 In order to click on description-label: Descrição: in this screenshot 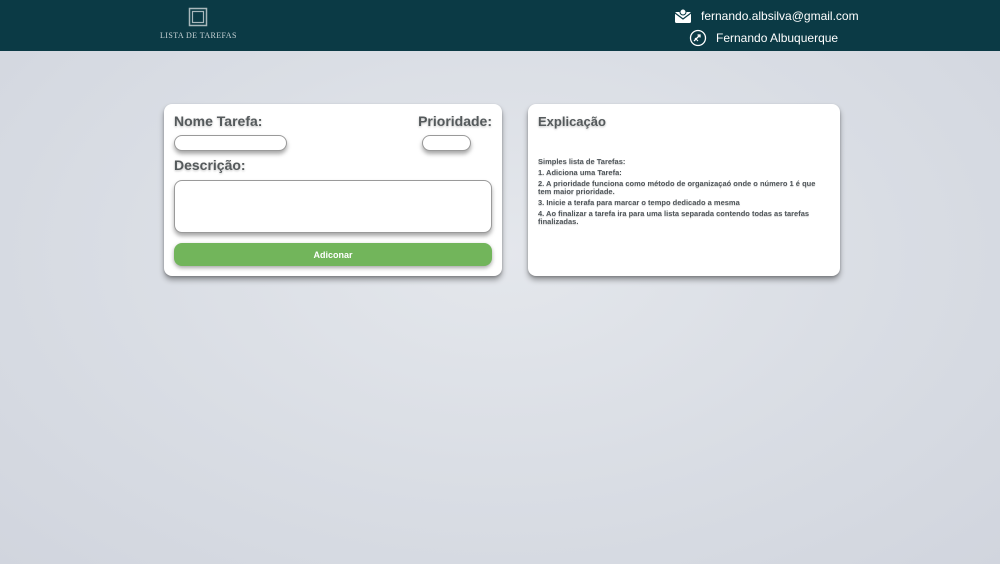, I will do `click(210, 165)`.